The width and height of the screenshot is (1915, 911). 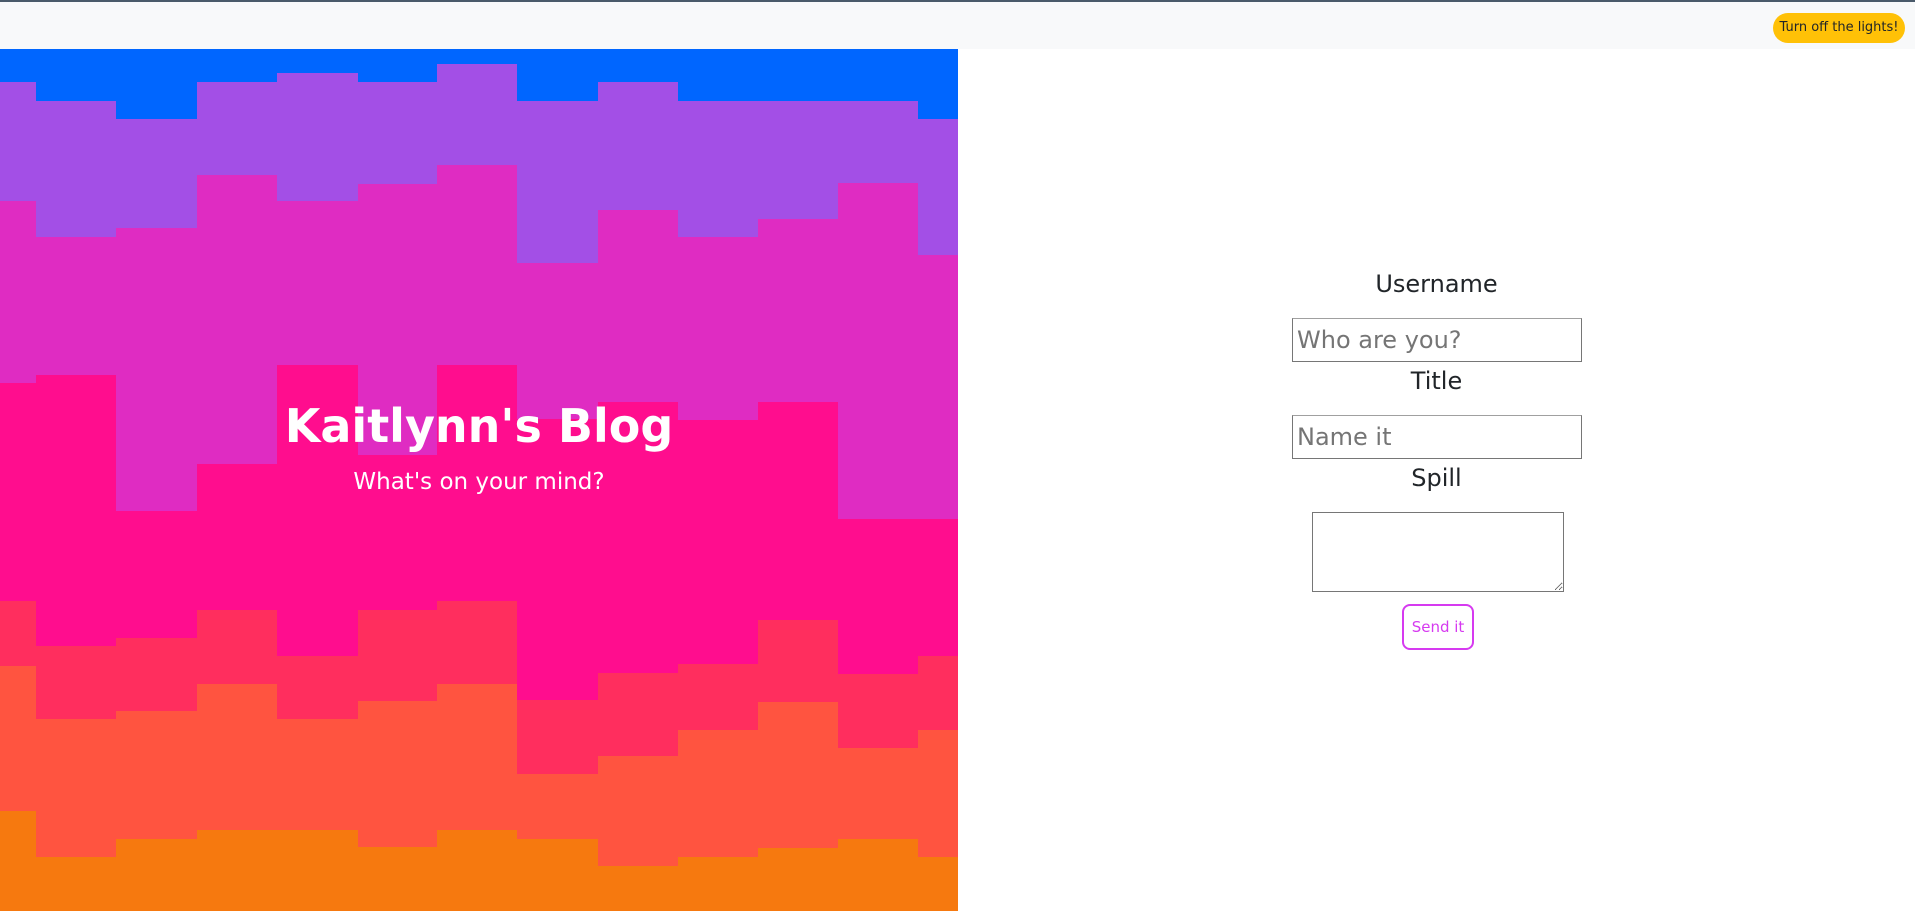 I want to click on blog-title: Kaitlynn's Blog, so click(x=479, y=426).